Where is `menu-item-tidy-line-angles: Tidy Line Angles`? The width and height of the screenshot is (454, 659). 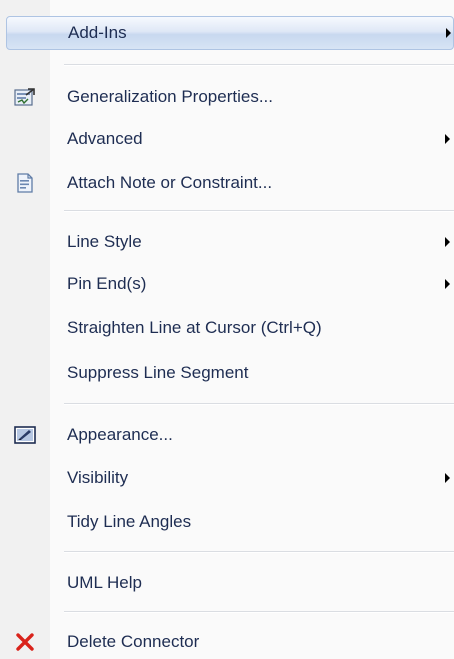
menu-item-tidy-line-angles: Tidy Line Angles is located at coordinates (227, 522).